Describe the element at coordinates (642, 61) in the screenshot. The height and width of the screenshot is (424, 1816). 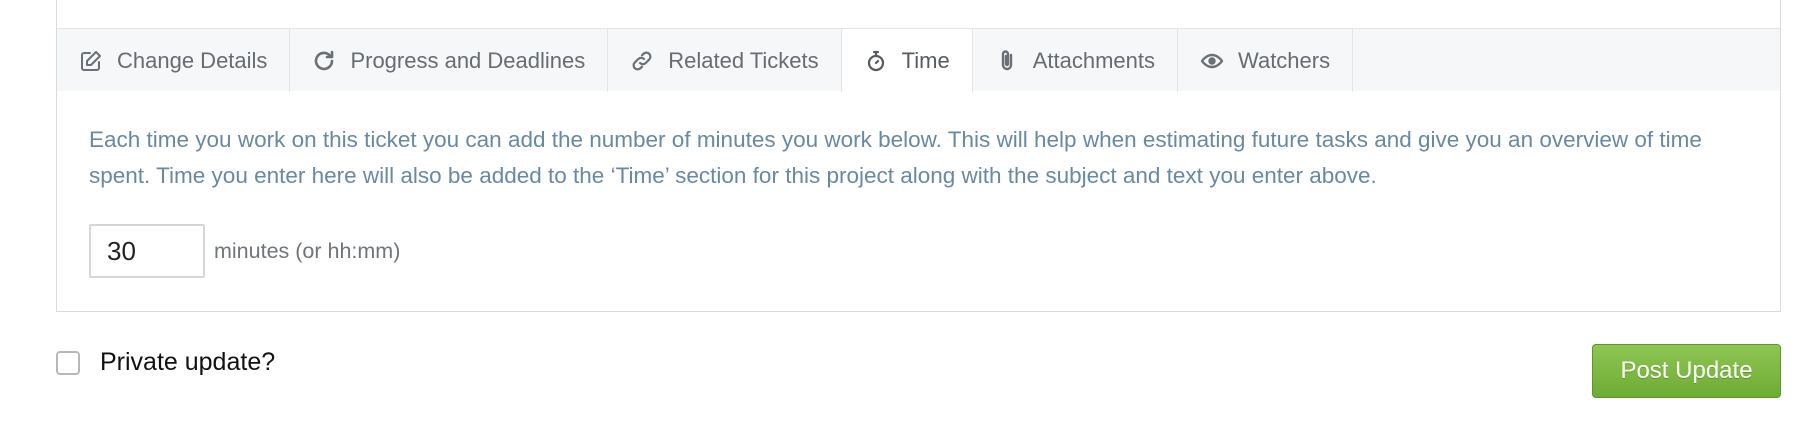
I see `link-icon` at that location.